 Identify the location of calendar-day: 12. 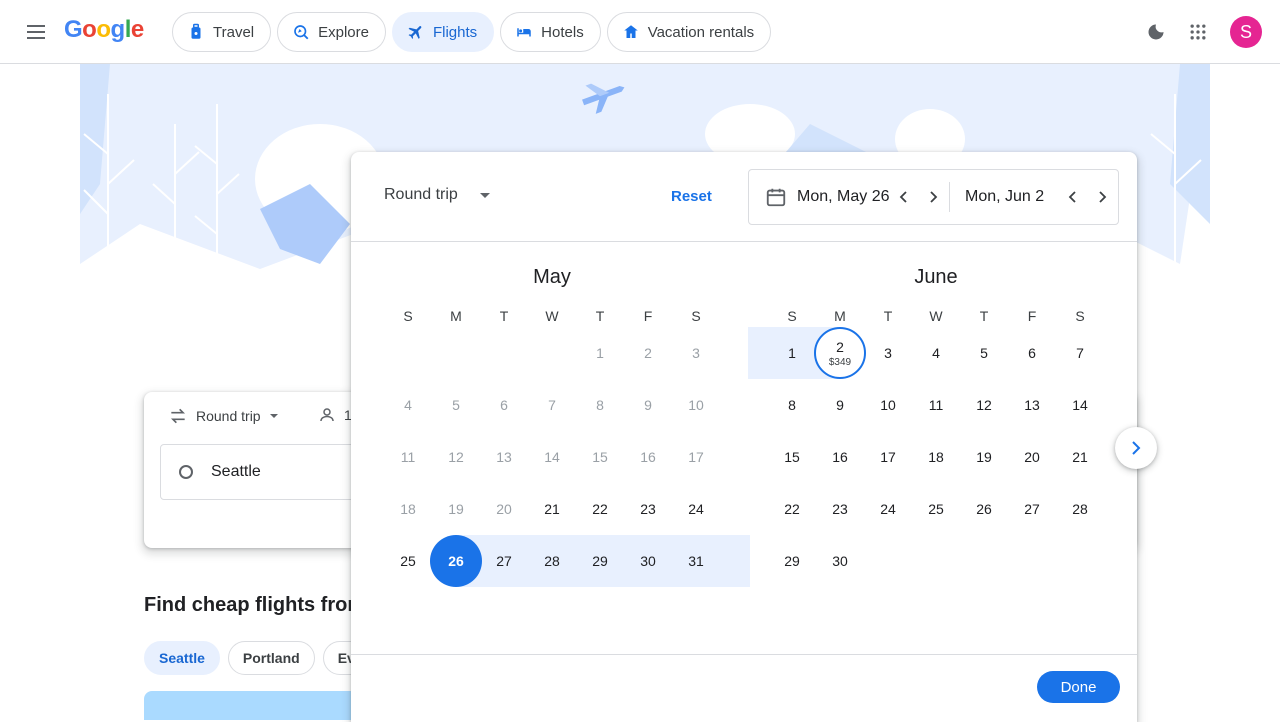
(984, 405).